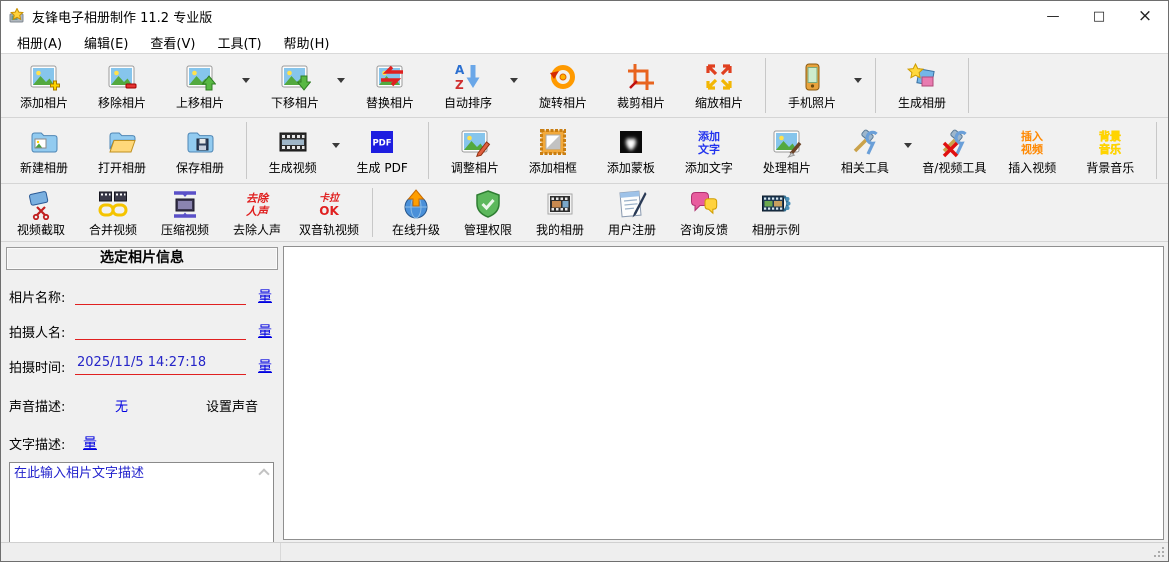 This screenshot has height=562, width=1169. I want to click on video-capture-button: 视频截取, so click(41, 212).